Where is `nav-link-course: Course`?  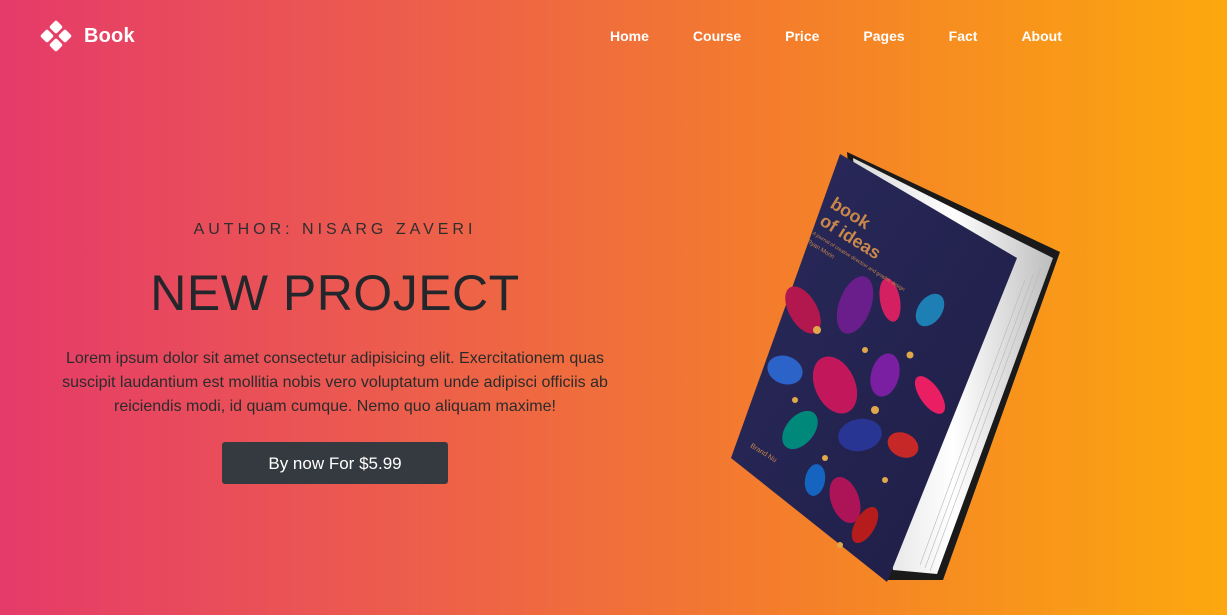
nav-link-course: Course is located at coordinates (717, 36).